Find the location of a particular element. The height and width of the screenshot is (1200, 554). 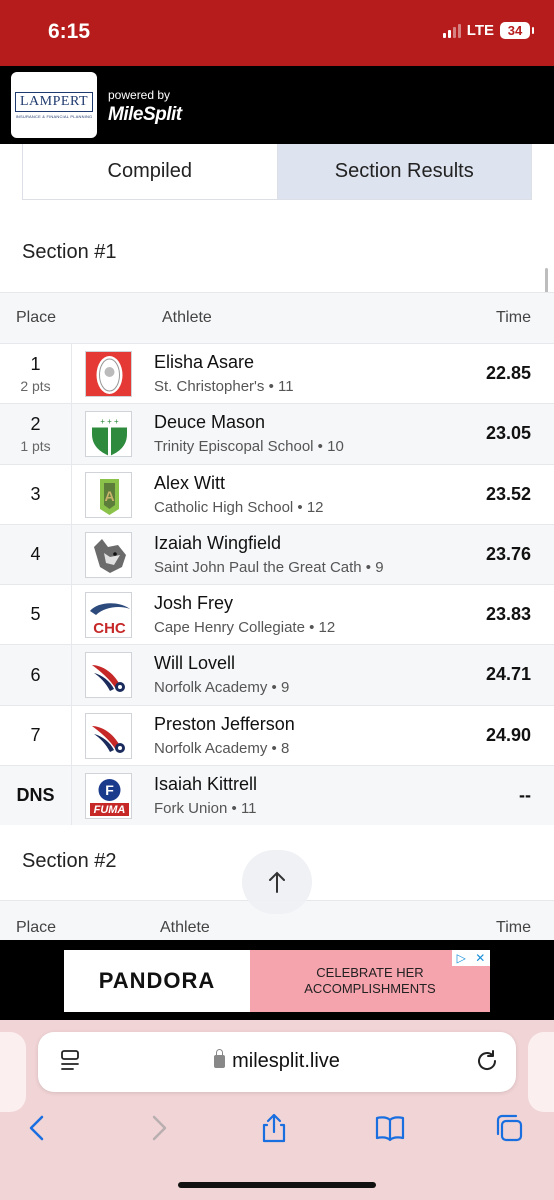

place-cell: 6 is located at coordinates (36, 675).